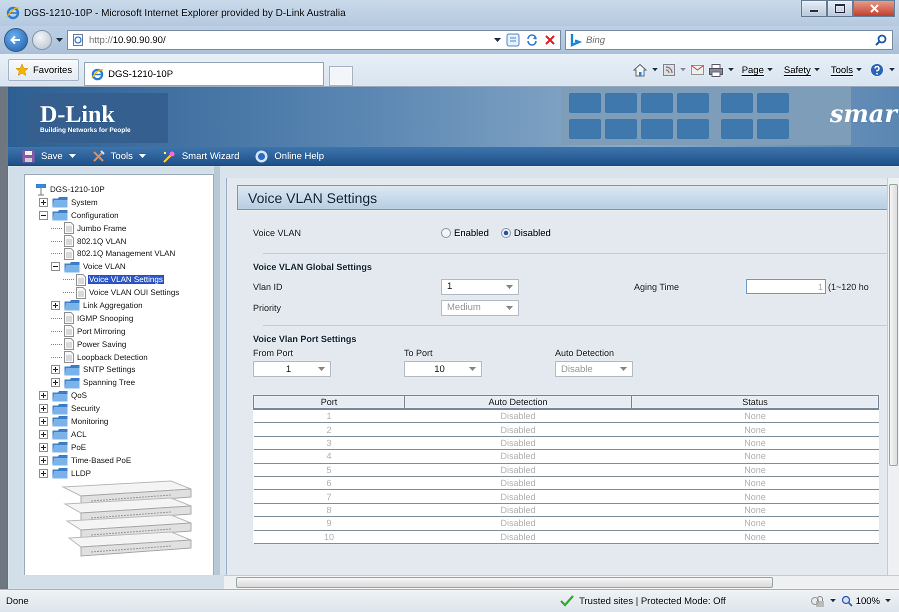 The height and width of the screenshot is (612, 899). Describe the element at coordinates (757, 70) in the screenshot. I see `command-menu: Page` at that location.